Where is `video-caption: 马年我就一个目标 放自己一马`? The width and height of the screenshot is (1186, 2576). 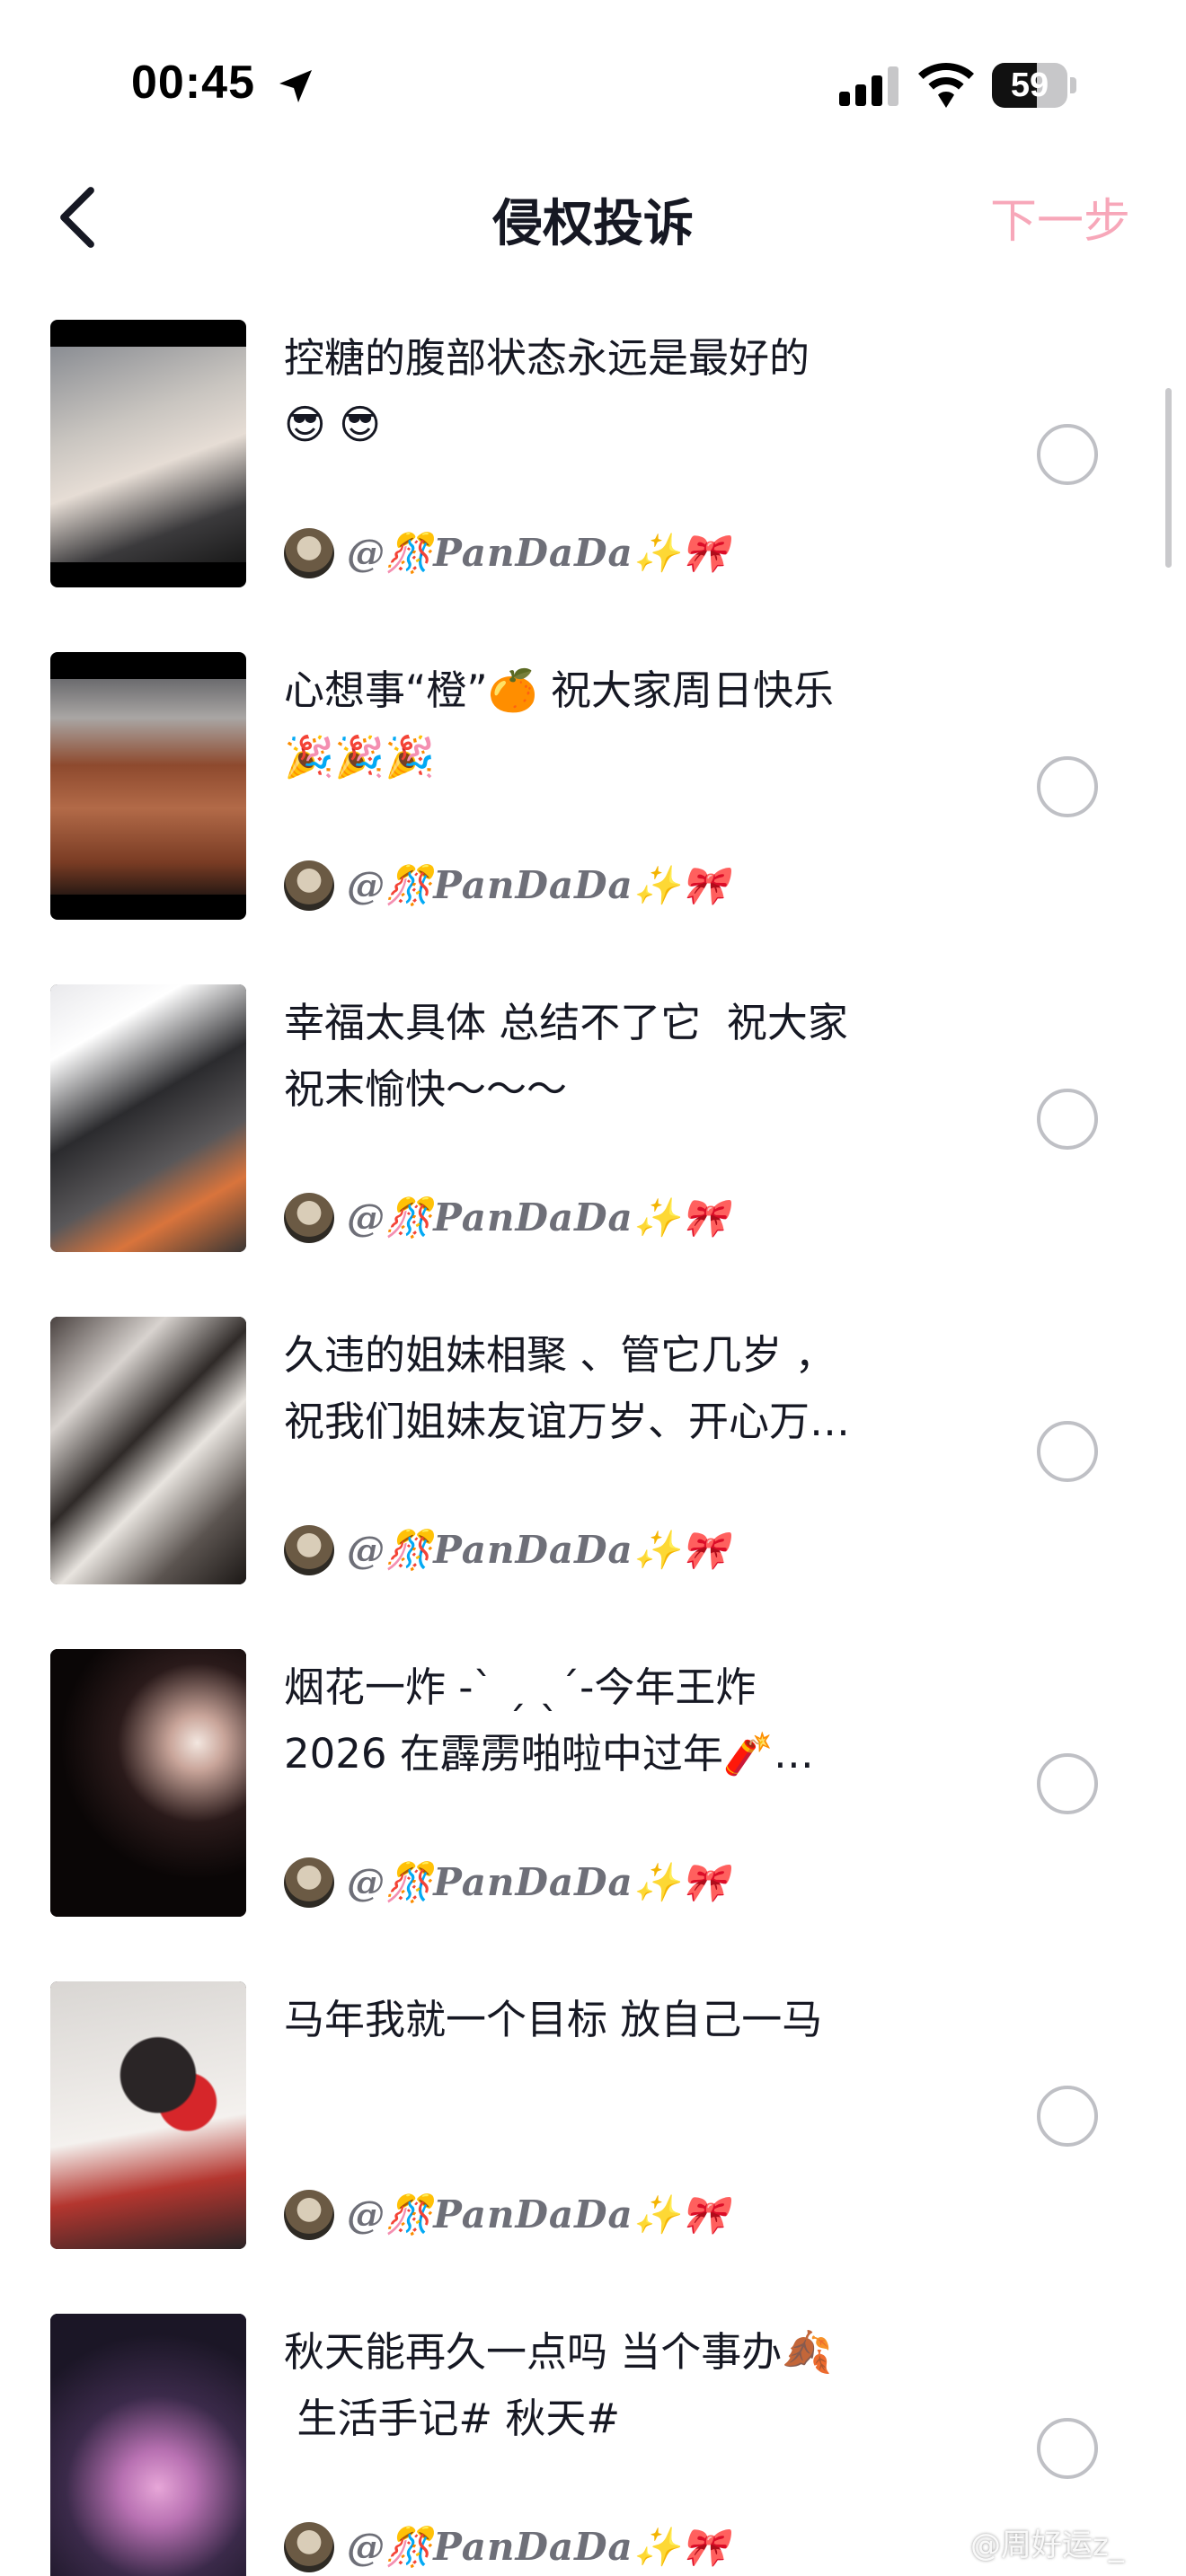
video-caption: 马年我就一个目标 放自己一马 is located at coordinates (553, 2019).